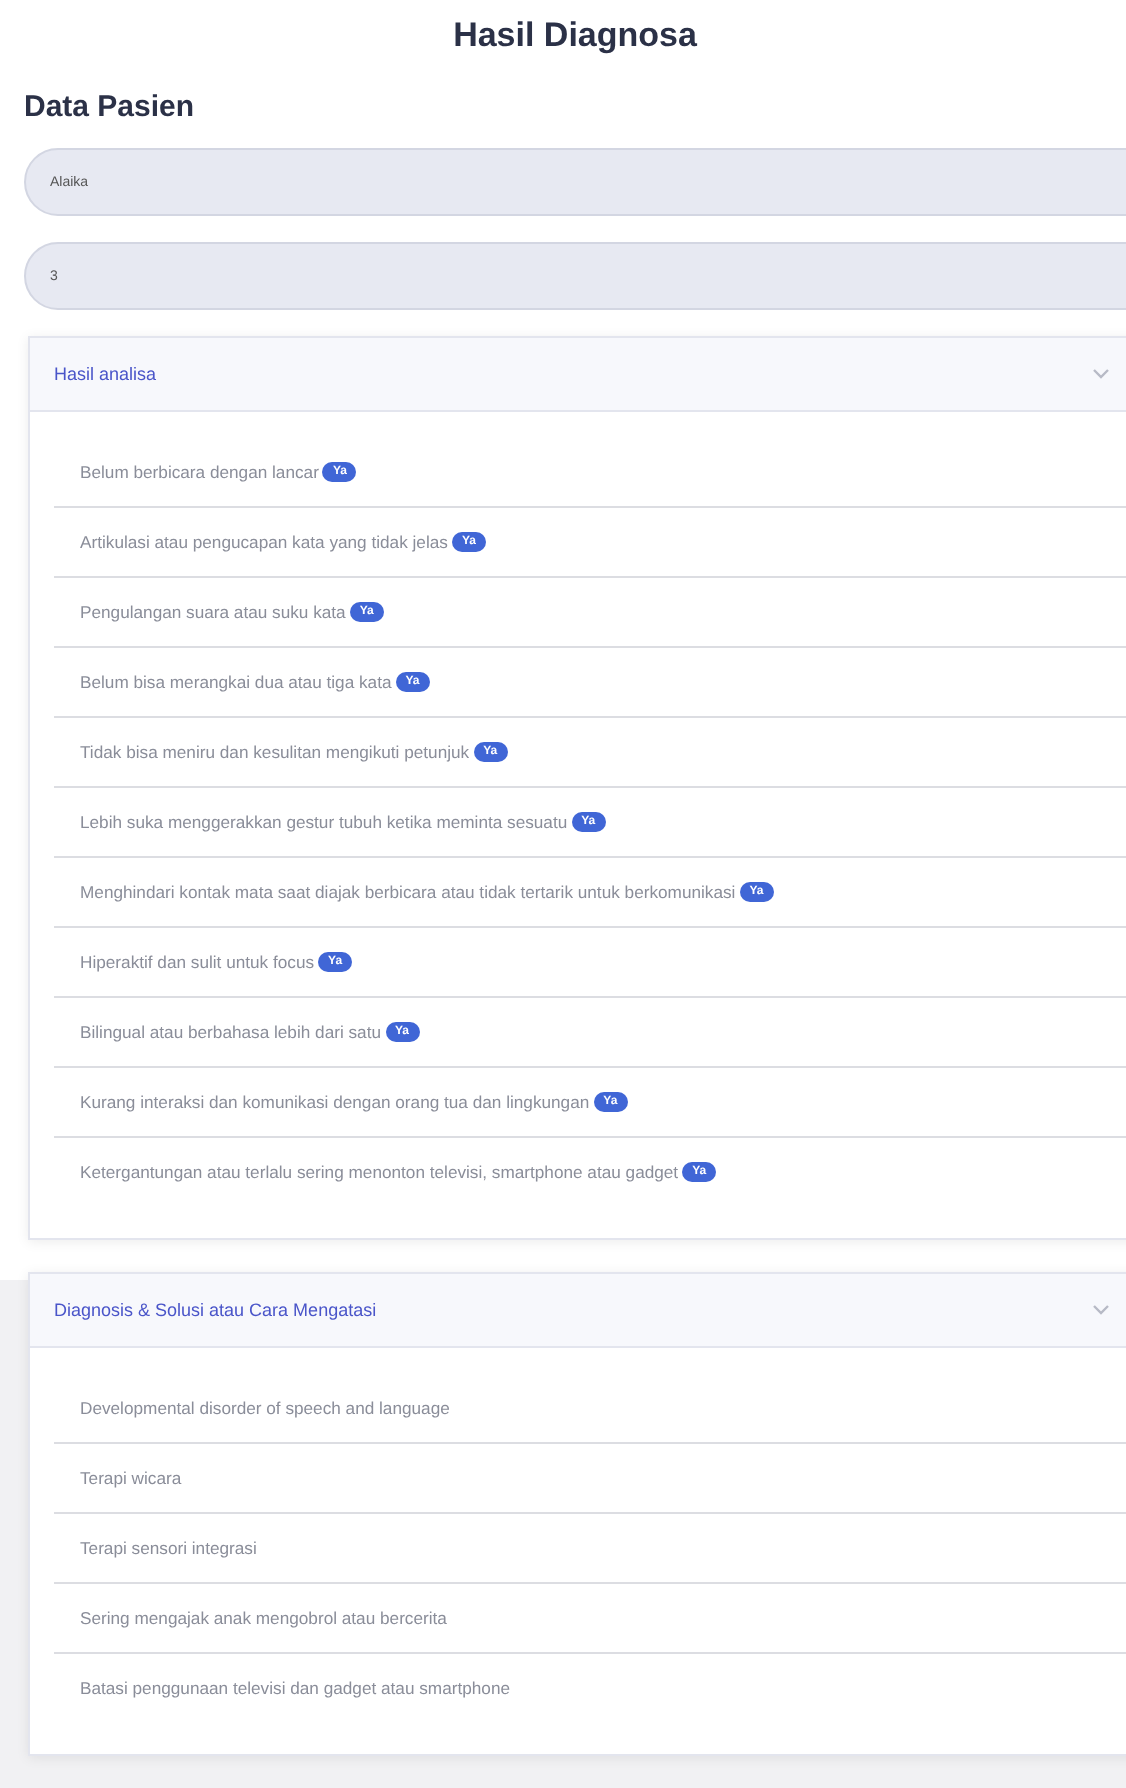  I want to click on list-item-text: Terapi sensori integrasi, so click(168, 1548).